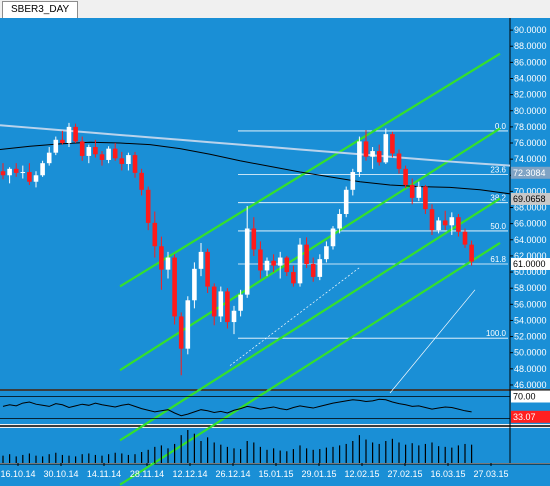  Describe the element at coordinates (524, 417) in the screenshot. I see `osc-tick-label: 33.07` at that location.